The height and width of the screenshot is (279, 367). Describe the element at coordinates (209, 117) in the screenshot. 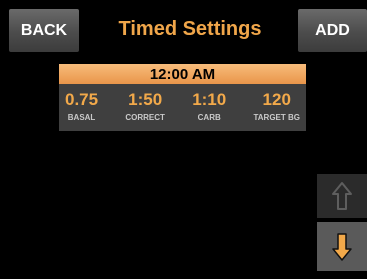

I see `carb-label: CARB` at that location.